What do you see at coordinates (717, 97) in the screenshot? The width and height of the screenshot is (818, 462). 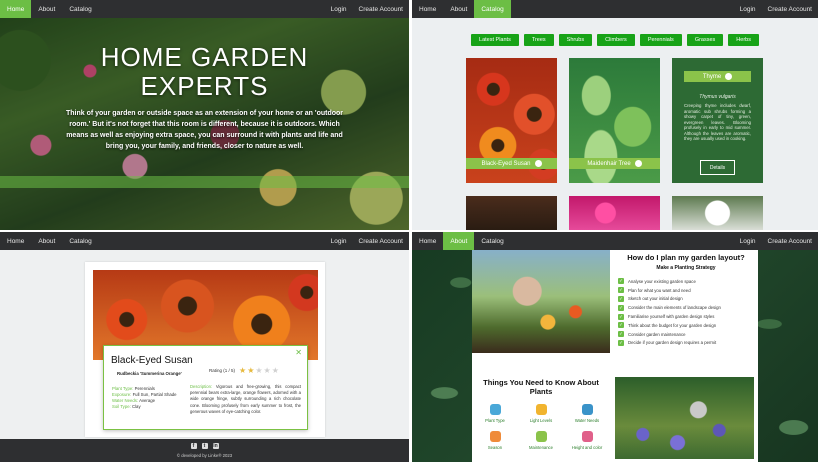 I see `plant-scientific-name: Thymus vulgaris` at bounding box center [717, 97].